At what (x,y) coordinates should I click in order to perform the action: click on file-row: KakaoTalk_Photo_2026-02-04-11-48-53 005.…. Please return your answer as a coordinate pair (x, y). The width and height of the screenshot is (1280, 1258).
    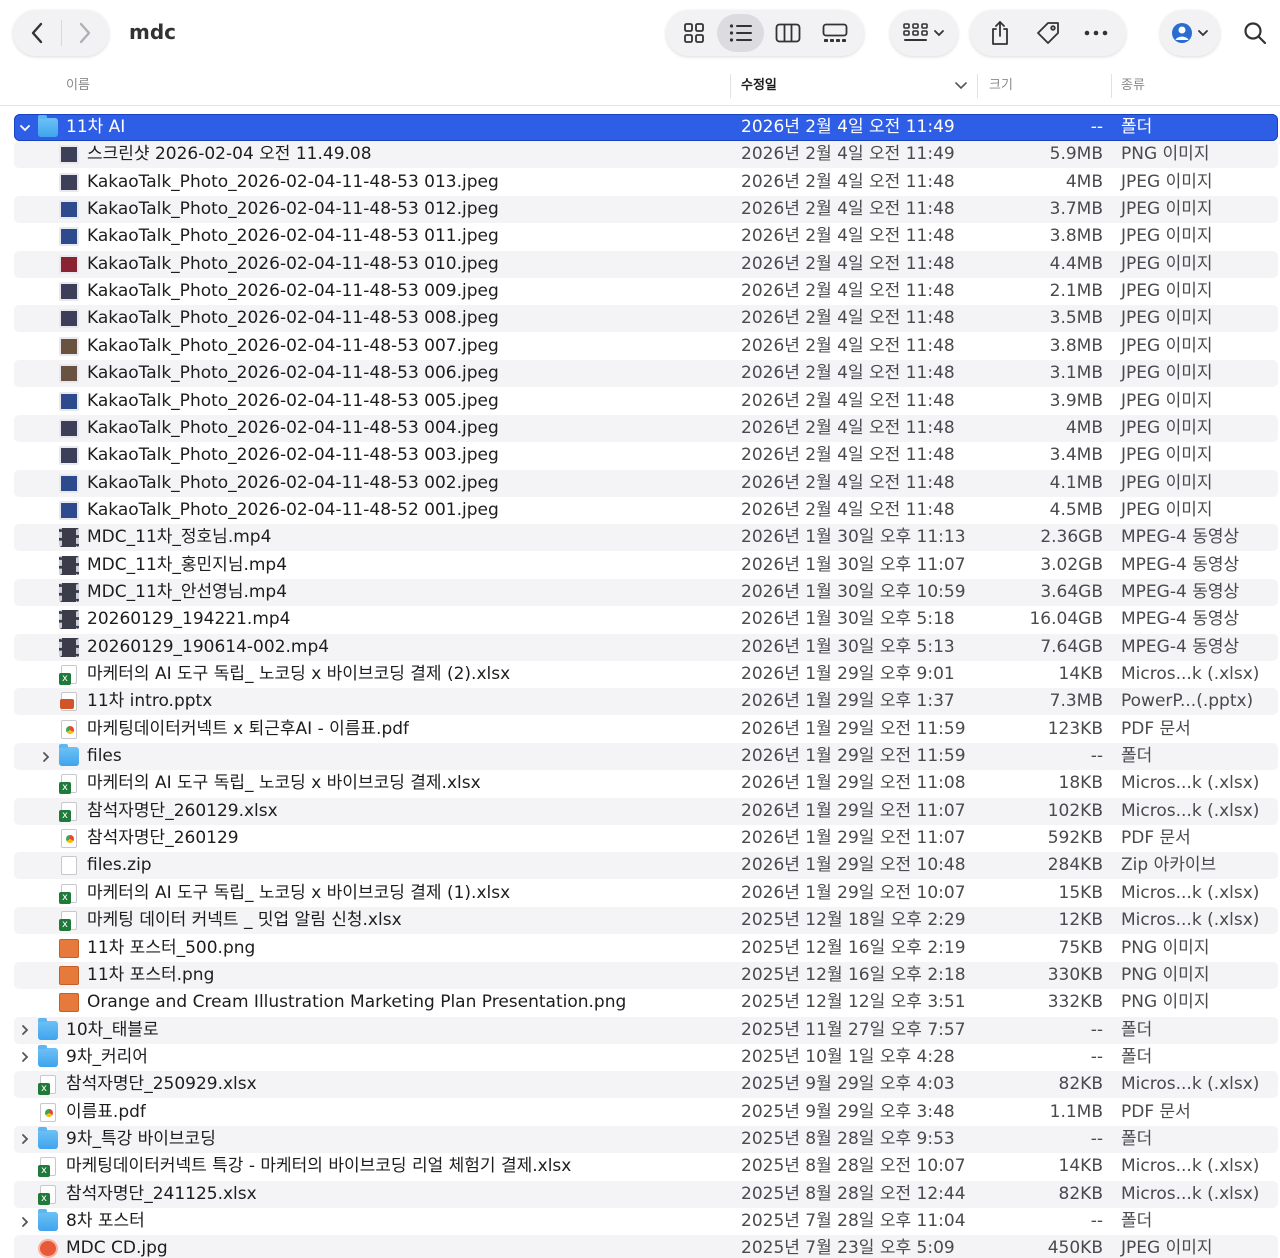
    Looking at the image, I should click on (646, 401).